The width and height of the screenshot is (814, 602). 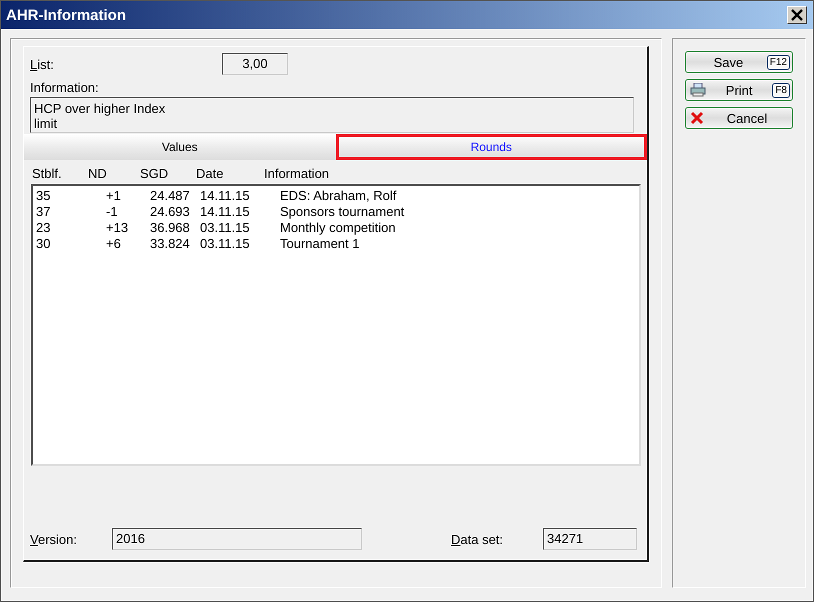 What do you see at coordinates (155, 174) in the screenshot?
I see `column-header: SGD` at bounding box center [155, 174].